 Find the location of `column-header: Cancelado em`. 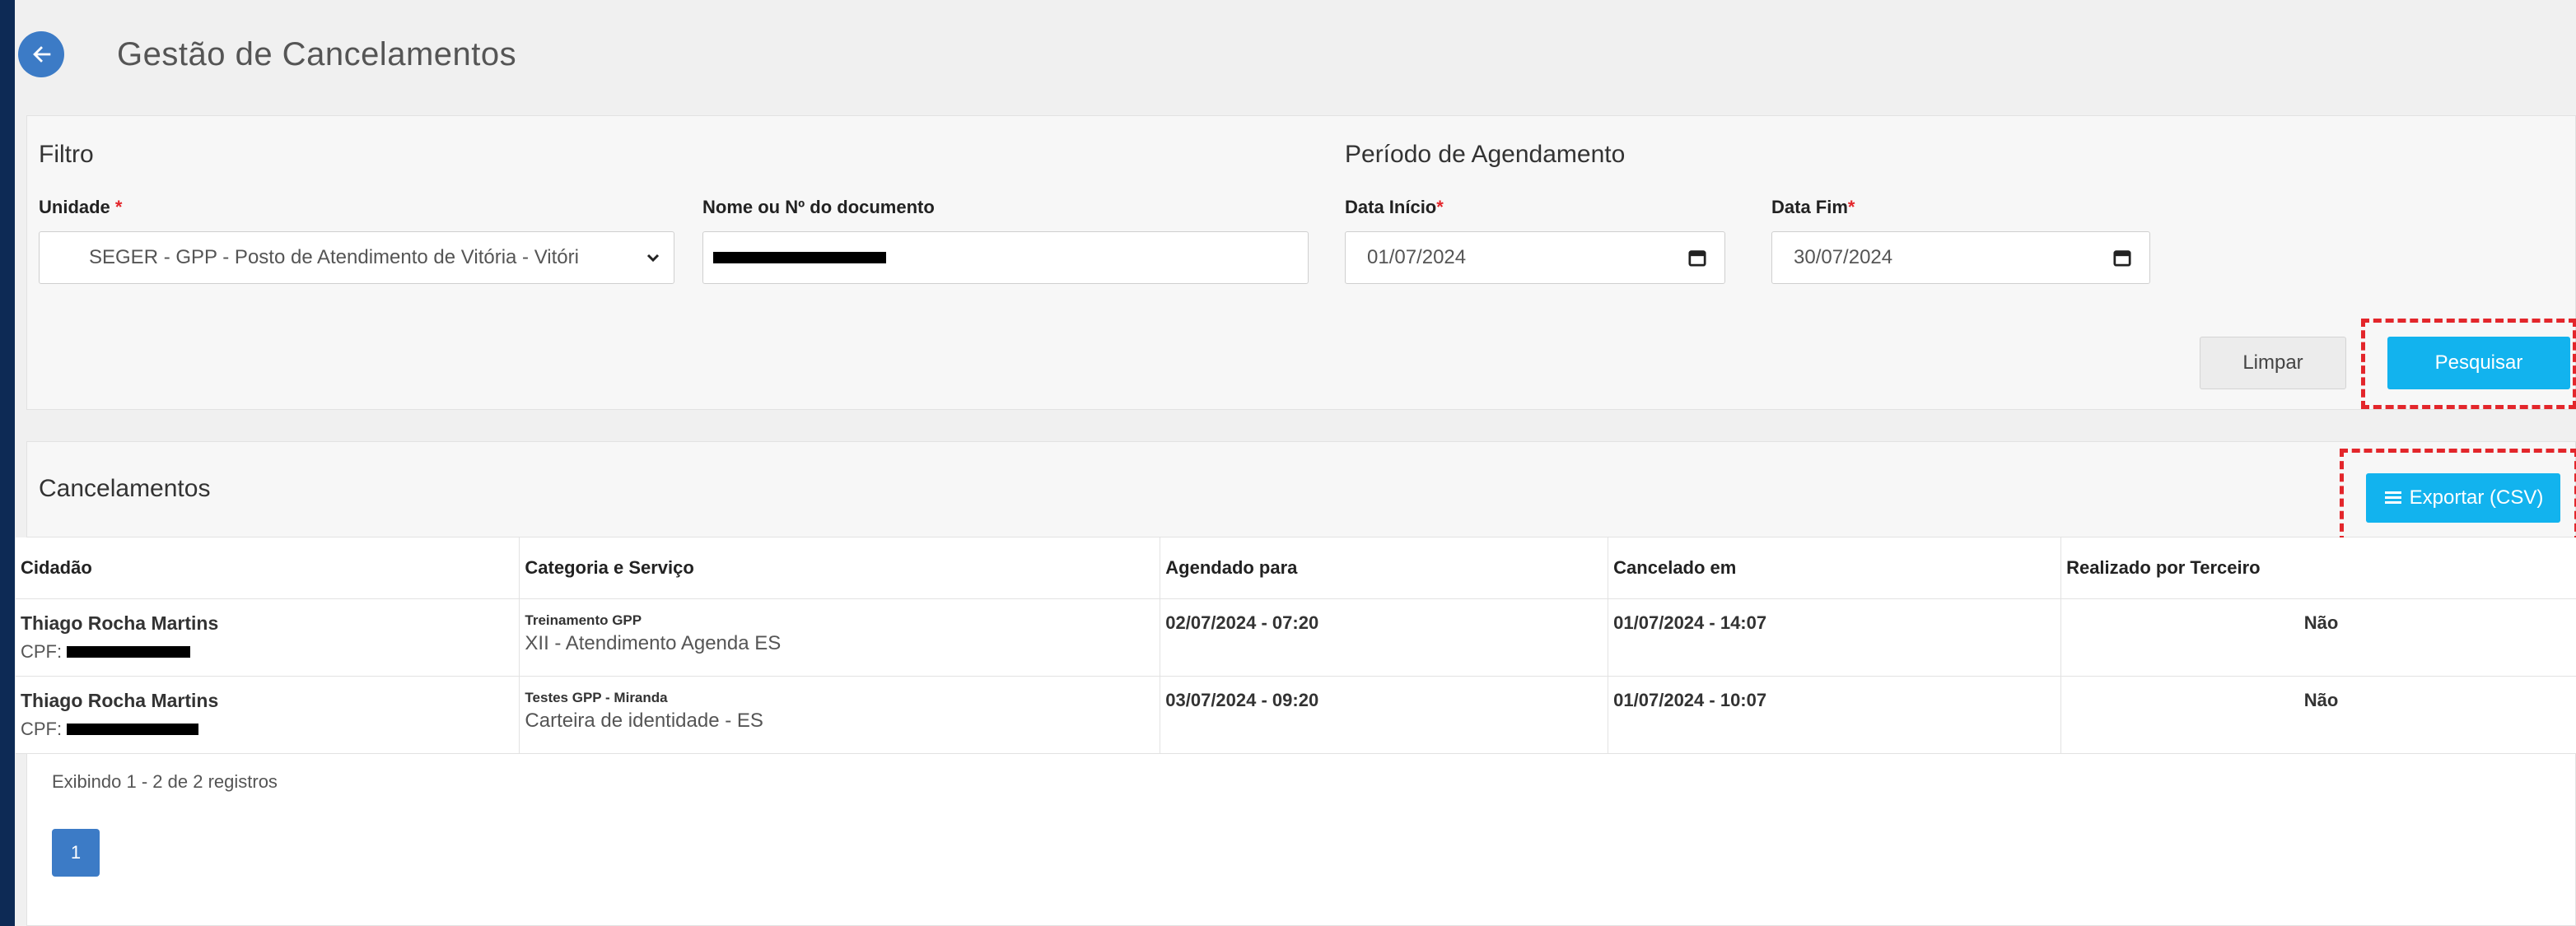

column-header: Cancelado em is located at coordinates (1835, 568).